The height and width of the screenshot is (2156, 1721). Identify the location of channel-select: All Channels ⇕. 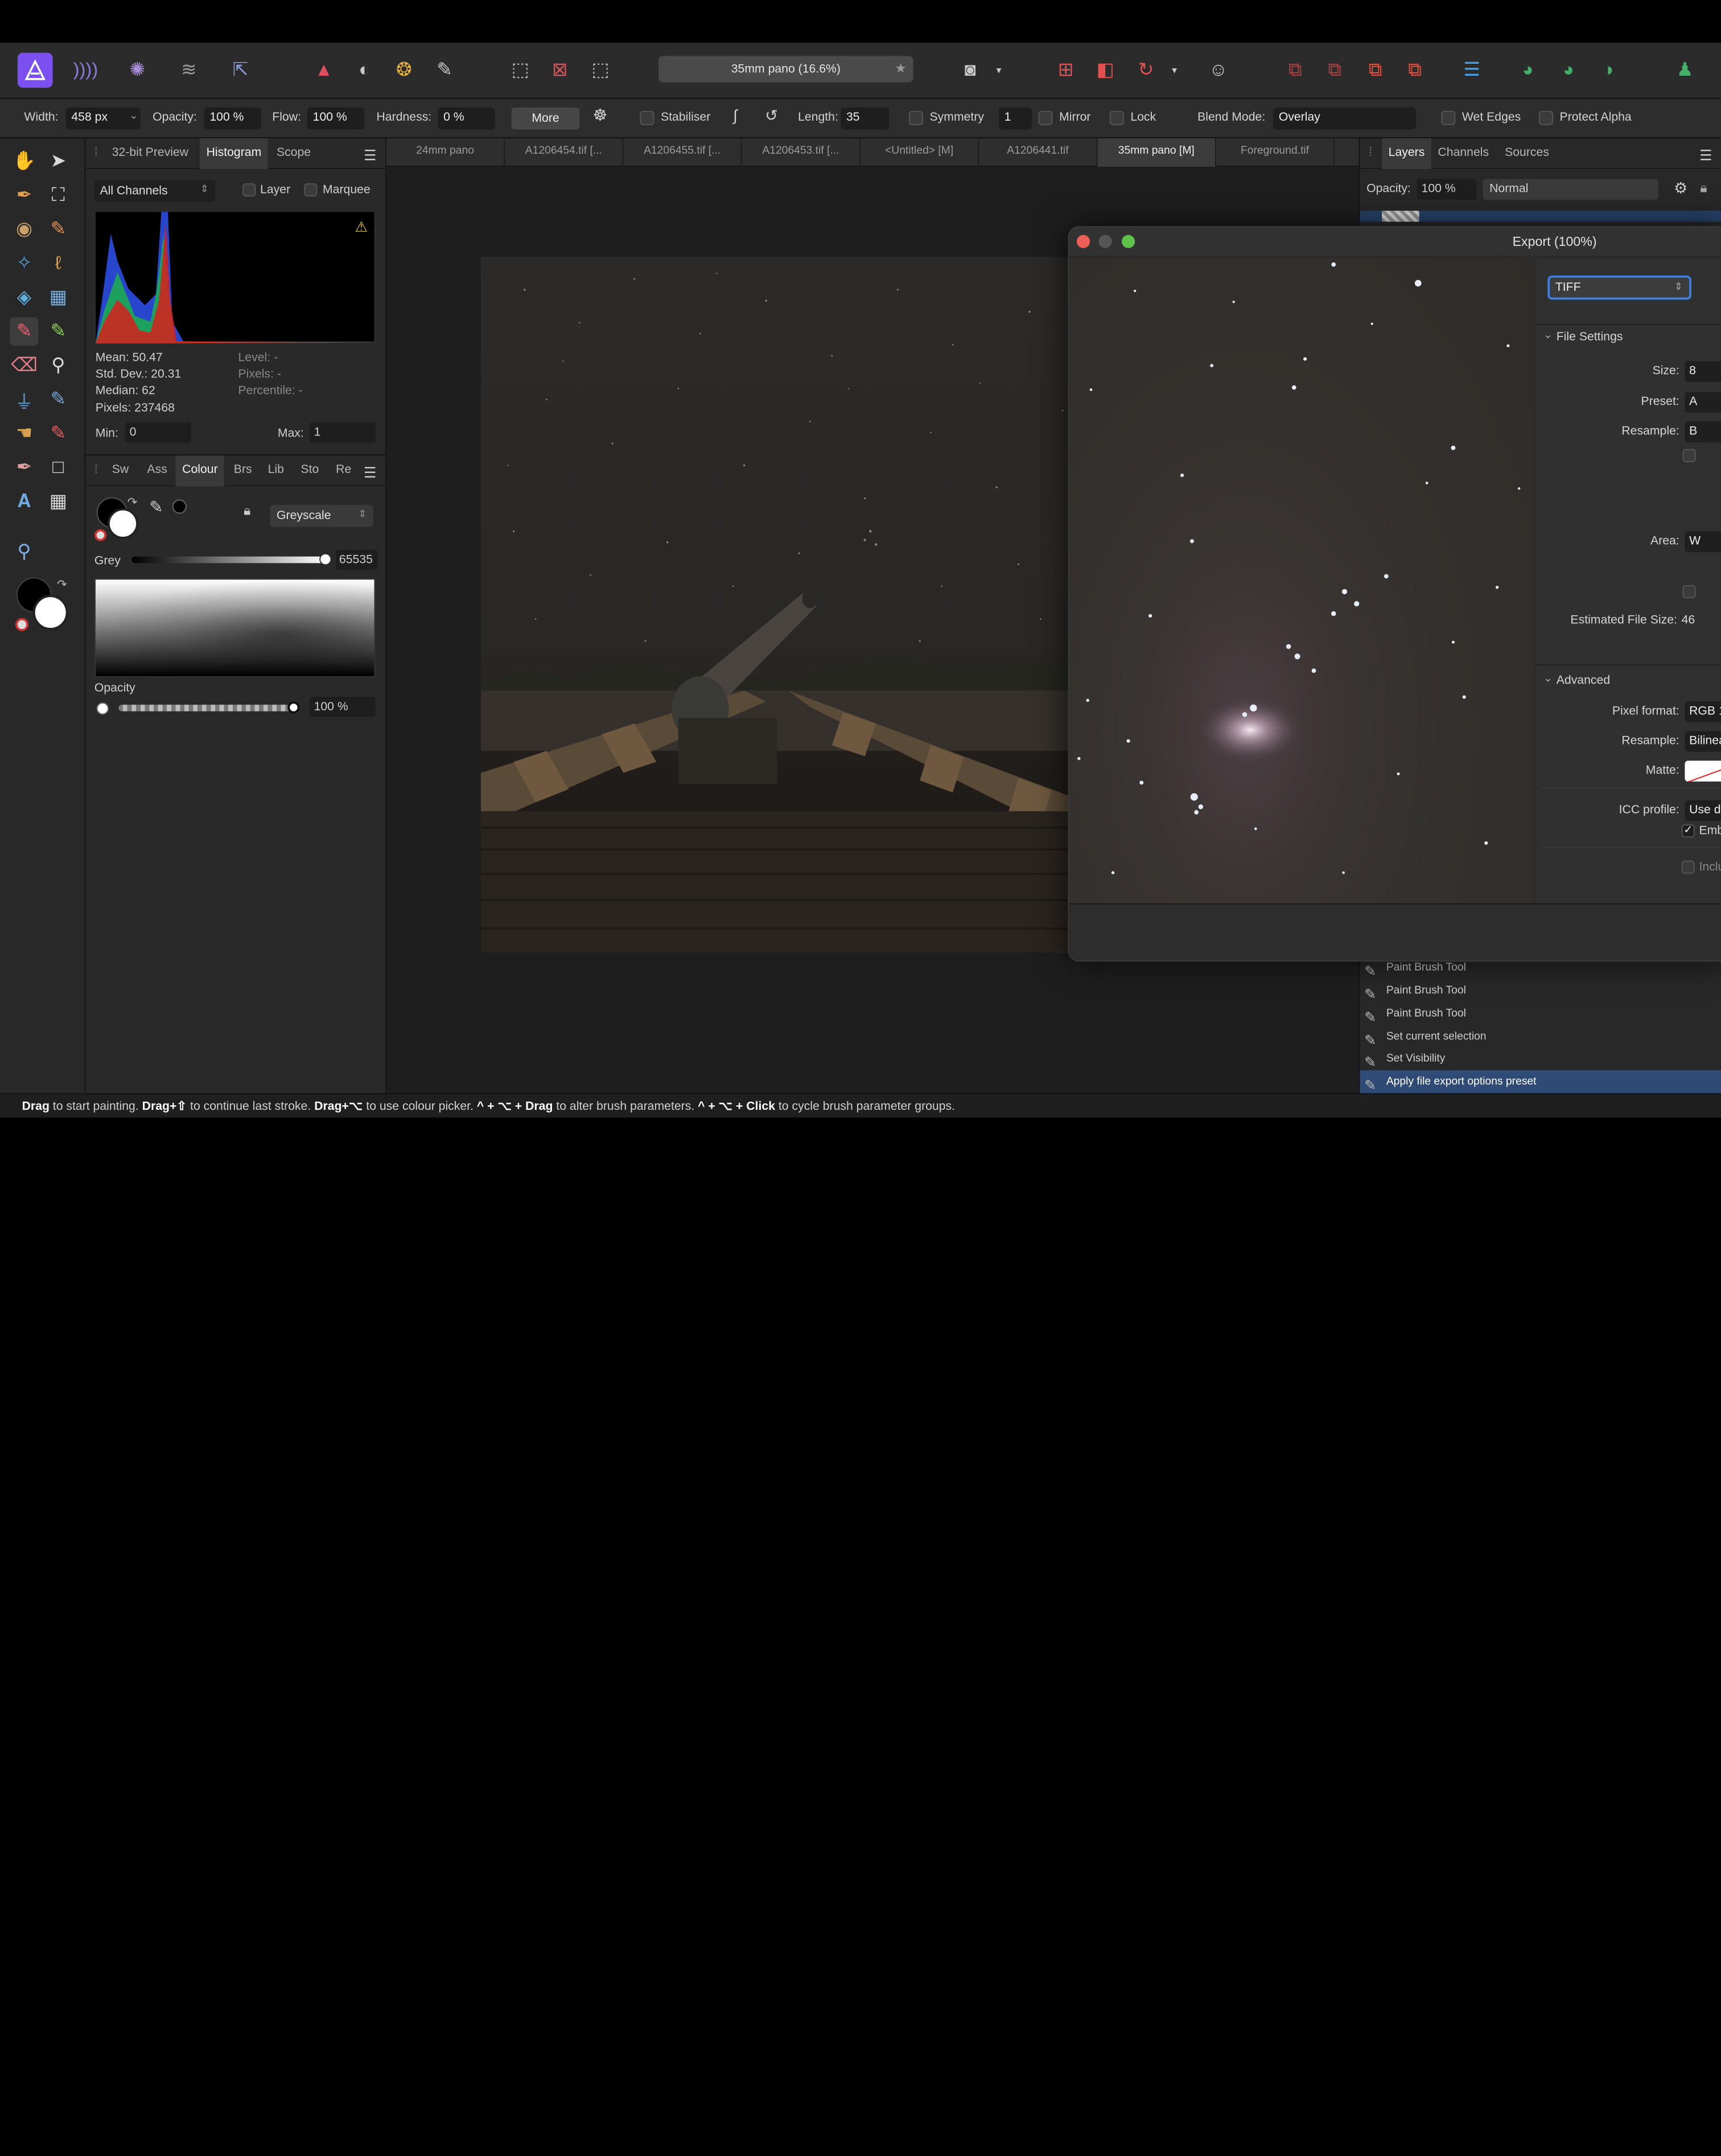
(155, 191).